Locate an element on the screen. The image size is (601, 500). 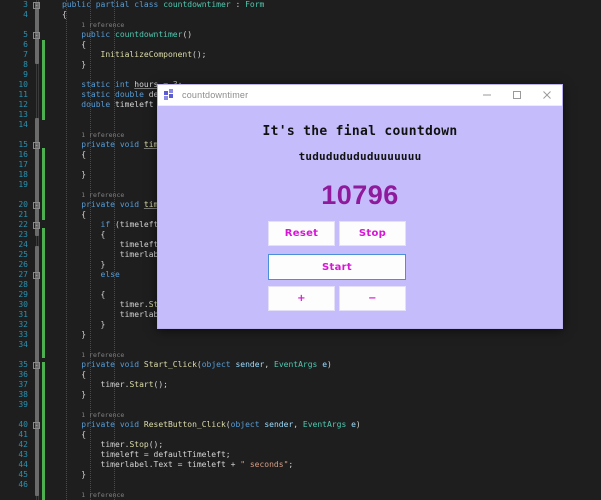
line-number: 29 is located at coordinates (23, 294).